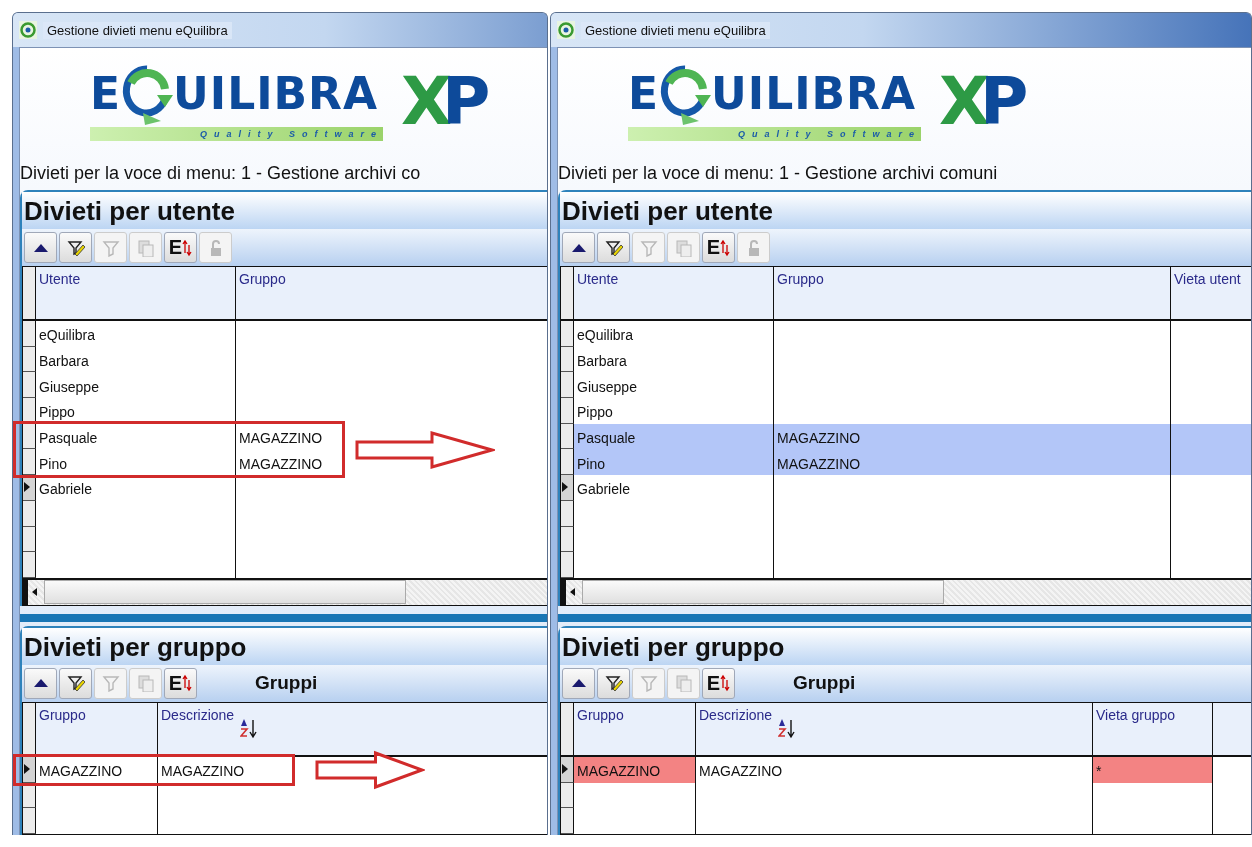 The height and width of the screenshot is (847, 1252). What do you see at coordinates (906, 436) in the screenshot?
I see `table-row: Pasquale MAGAZZINO` at bounding box center [906, 436].